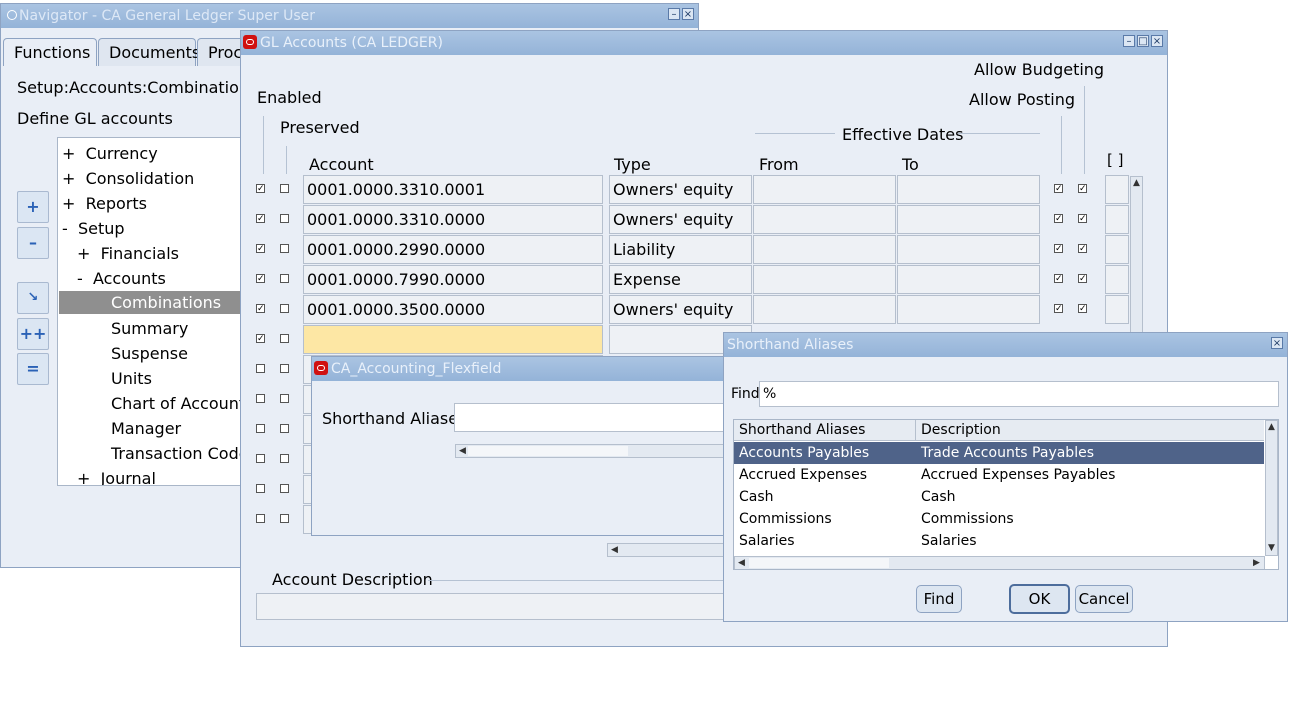 The image size is (1292, 703). What do you see at coordinates (680, 279) in the screenshot?
I see `type-field: Expense` at bounding box center [680, 279].